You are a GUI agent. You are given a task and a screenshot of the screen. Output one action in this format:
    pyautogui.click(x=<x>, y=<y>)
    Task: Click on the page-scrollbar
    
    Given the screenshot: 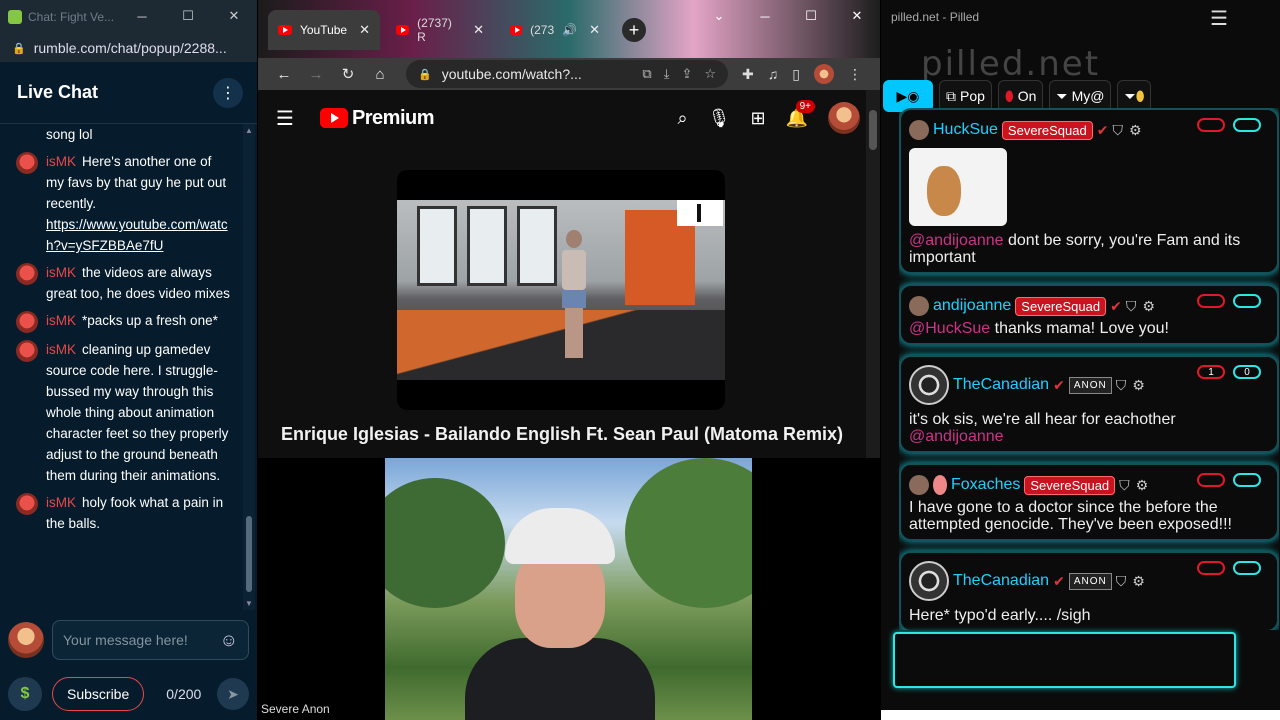 What is the action you would take?
    pyautogui.click(x=873, y=274)
    